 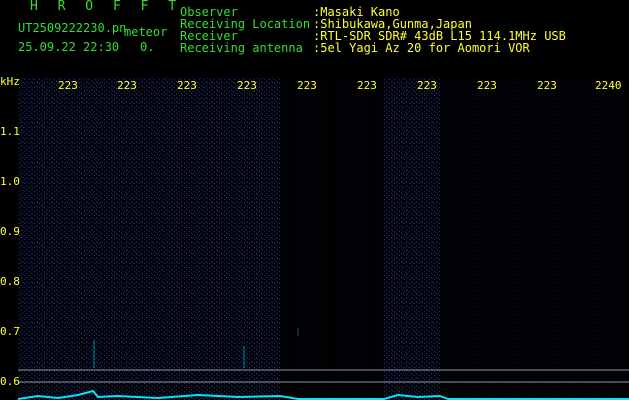 What do you see at coordinates (10, 81) in the screenshot?
I see `y-axis-unit: kHz` at bounding box center [10, 81].